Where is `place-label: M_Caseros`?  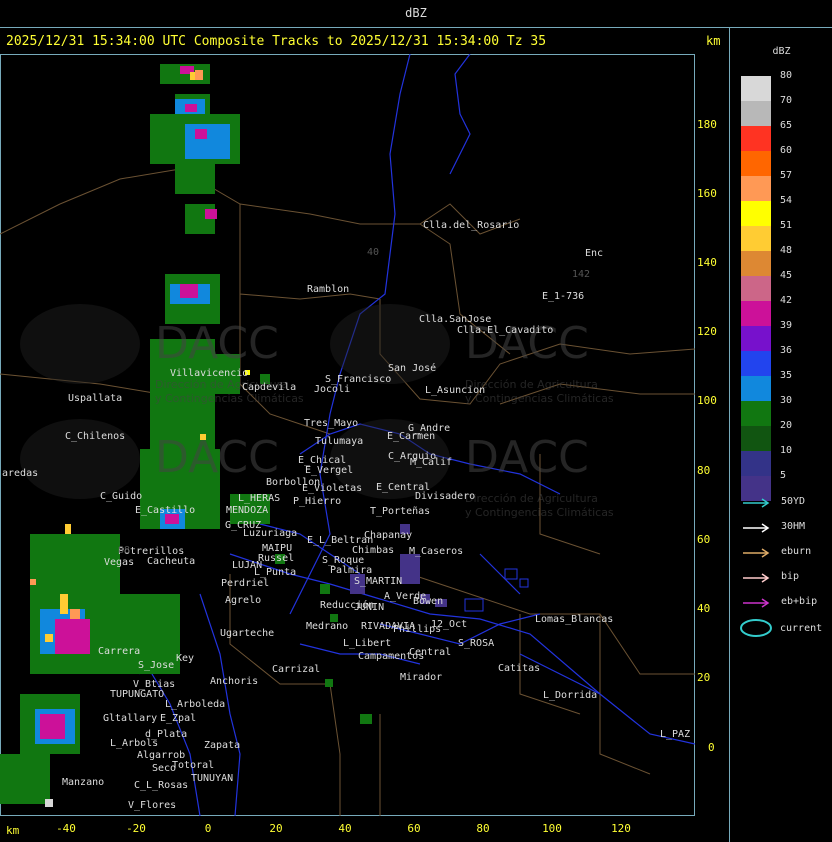 place-label: M_Caseros is located at coordinates (436, 551).